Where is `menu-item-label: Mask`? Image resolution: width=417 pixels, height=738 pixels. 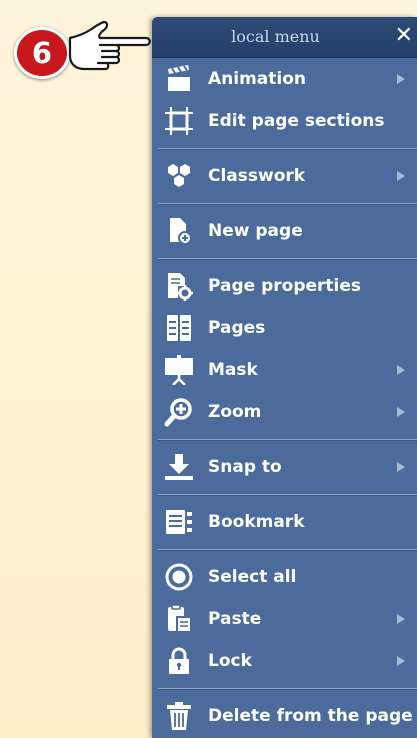 menu-item-label: Mask is located at coordinates (233, 370).